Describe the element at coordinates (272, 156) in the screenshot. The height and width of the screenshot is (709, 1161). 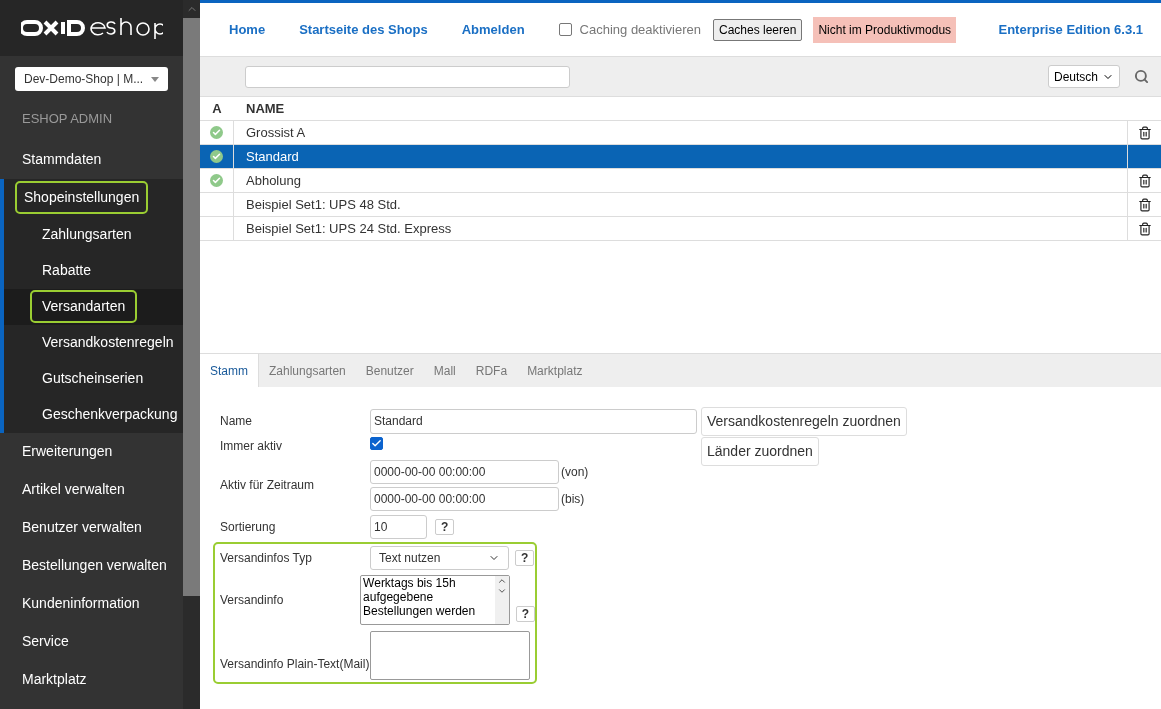
I see `table-cell-text: Standard` at that location.